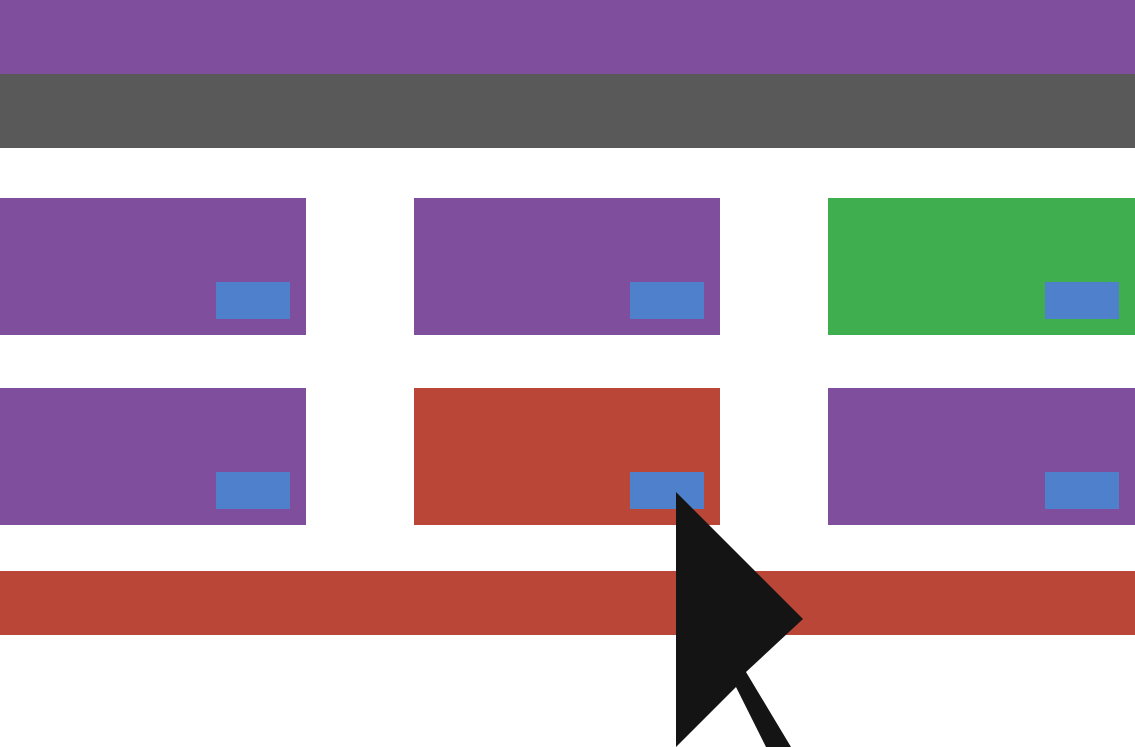 This screenshot has width=1135, height=747. What do you see at coordinates (1082, 300) in the screenshot?
I see `card-3-action-button` at bounding box center [1082, 300].